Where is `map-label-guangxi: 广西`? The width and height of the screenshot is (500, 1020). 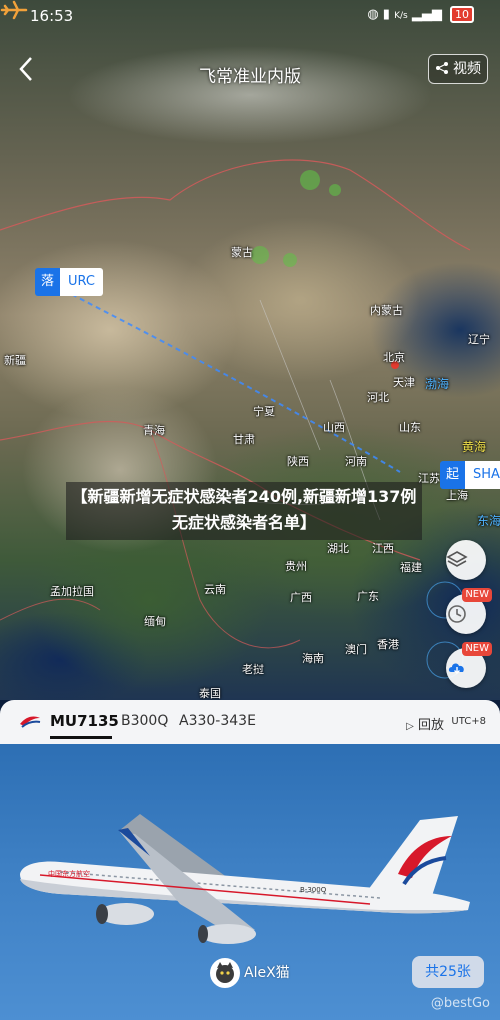 map-label-guangxi: 广西 is located at coordinates (301, 597).